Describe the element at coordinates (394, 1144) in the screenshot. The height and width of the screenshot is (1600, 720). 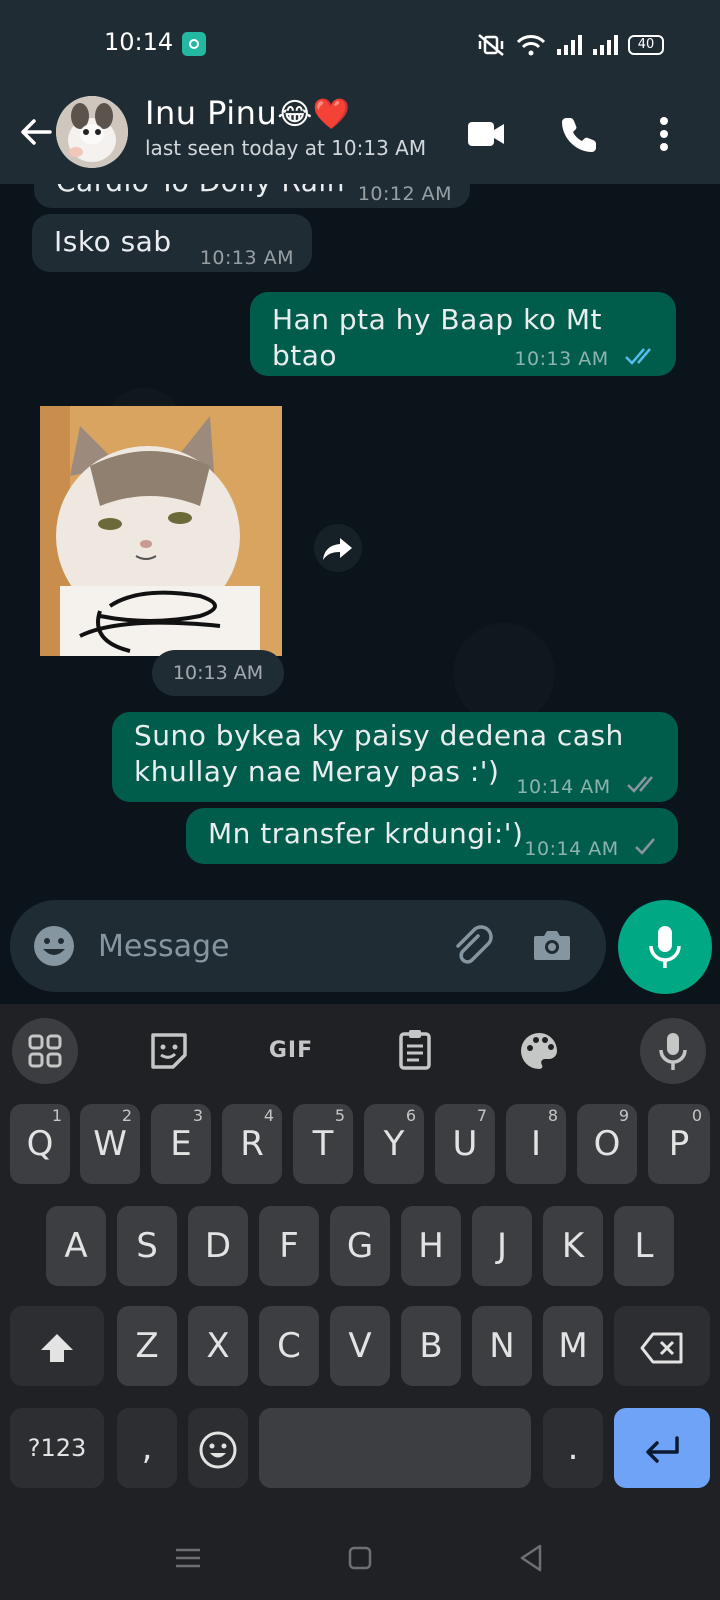
I see `key-y: Y6` at that location.